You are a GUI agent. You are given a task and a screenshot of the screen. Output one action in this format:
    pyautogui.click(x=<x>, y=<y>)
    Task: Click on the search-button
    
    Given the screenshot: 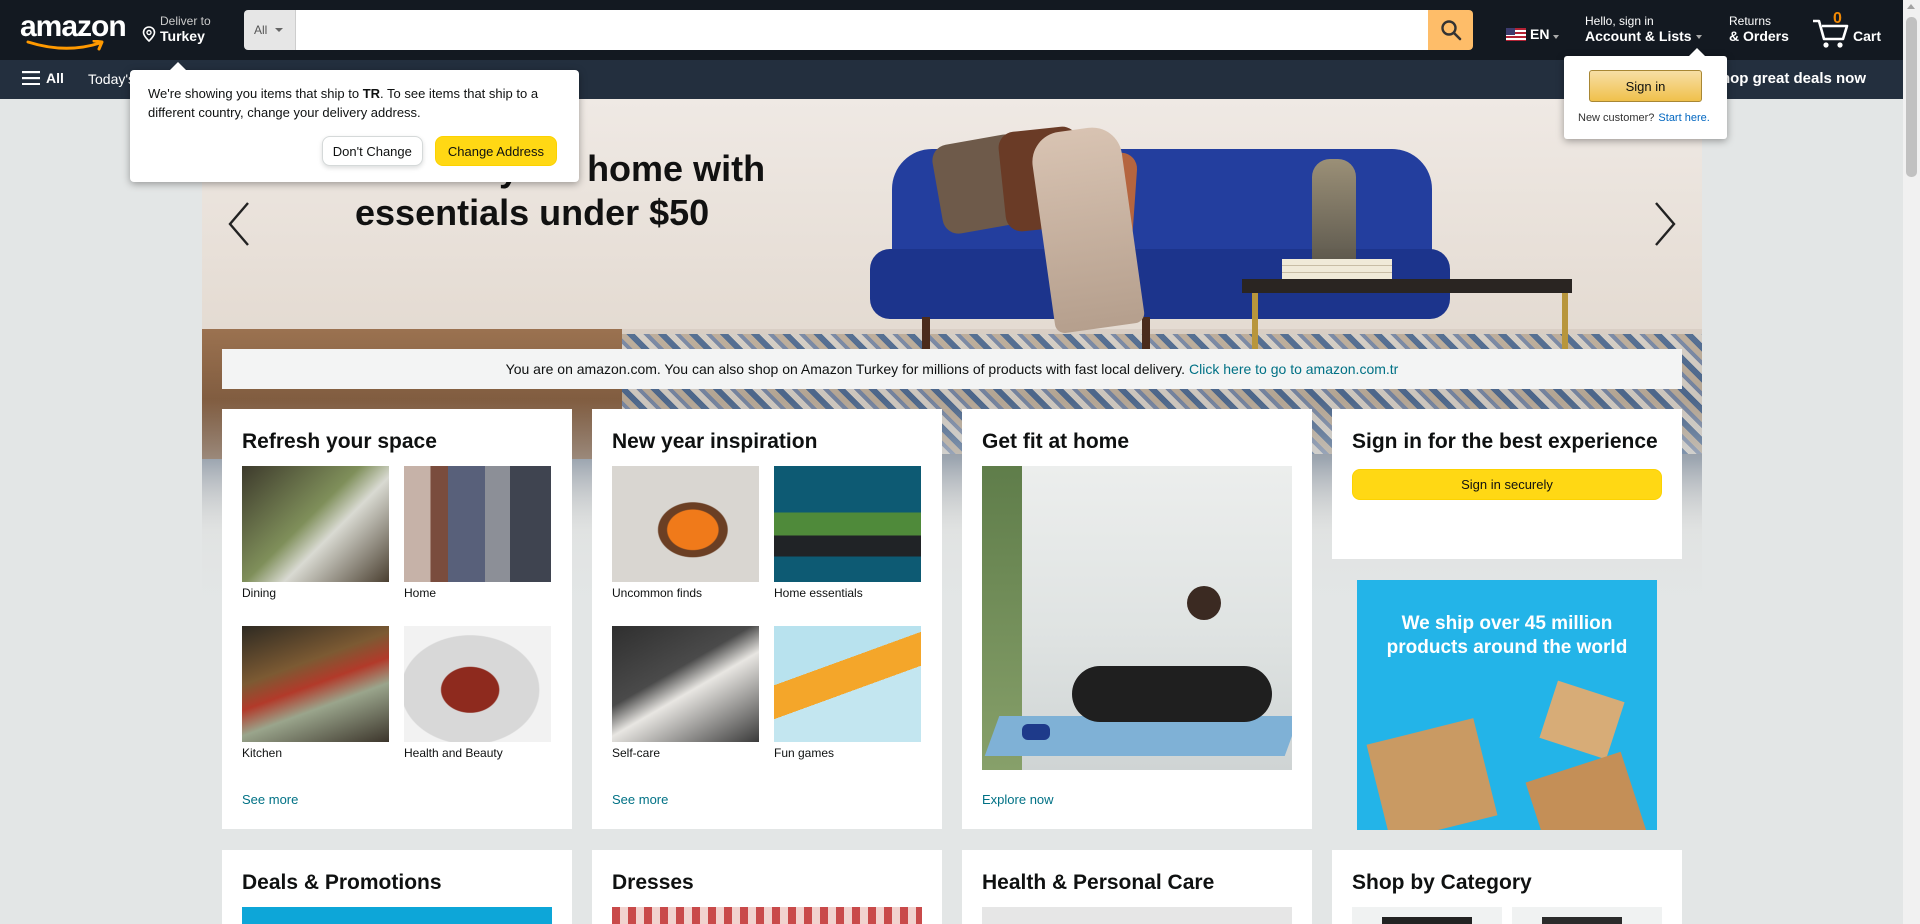 What is the action you would take?
    pyautogui.click(x=1450, y=30)
    